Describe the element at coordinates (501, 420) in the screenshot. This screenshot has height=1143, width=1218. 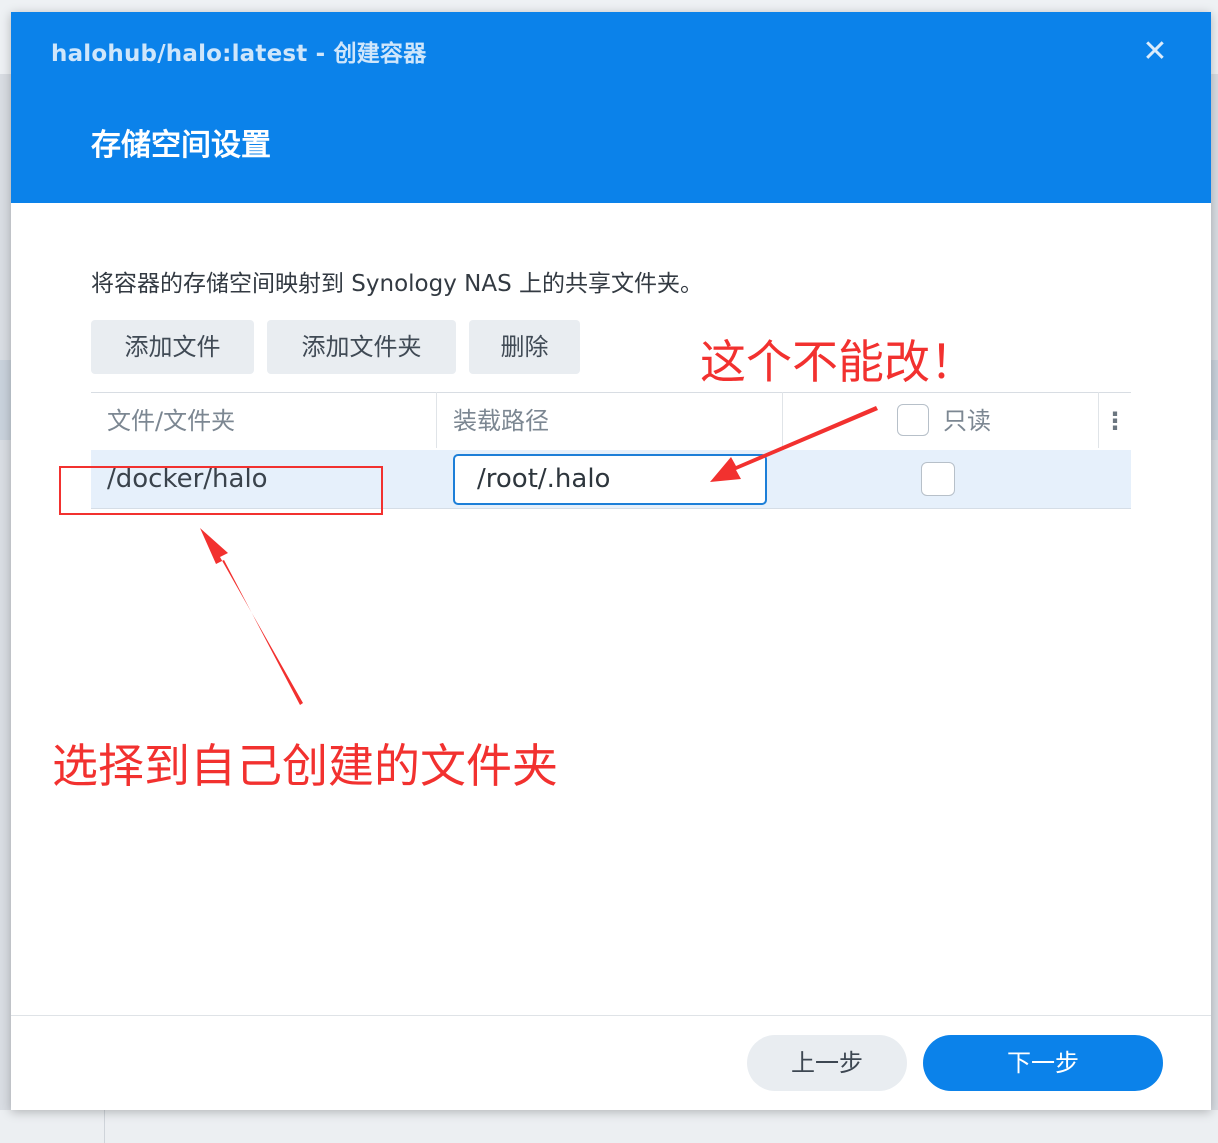
I see `column-header-mount-path: 装载路径` at that location.